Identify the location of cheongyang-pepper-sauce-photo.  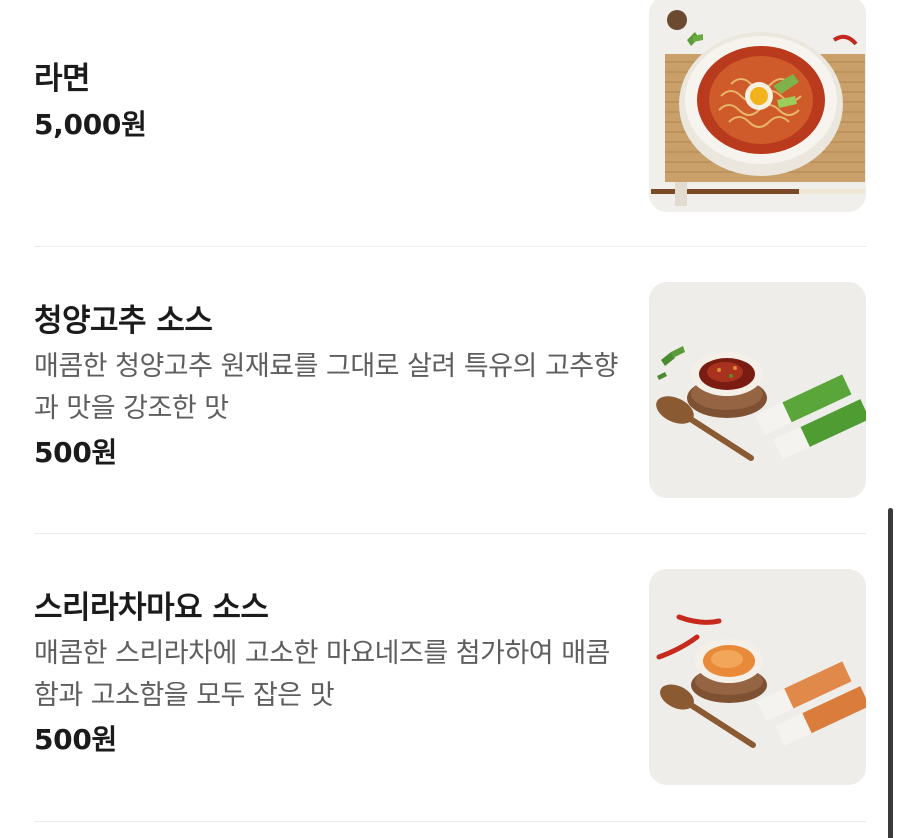
(757, 390).